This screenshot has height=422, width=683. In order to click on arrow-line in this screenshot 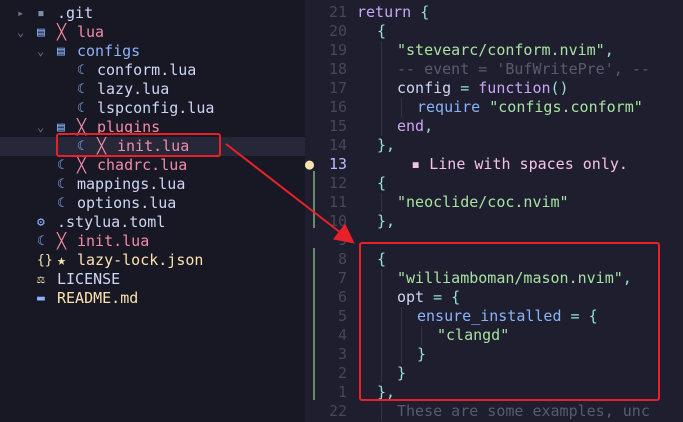, I will do `click(290, 193)`.